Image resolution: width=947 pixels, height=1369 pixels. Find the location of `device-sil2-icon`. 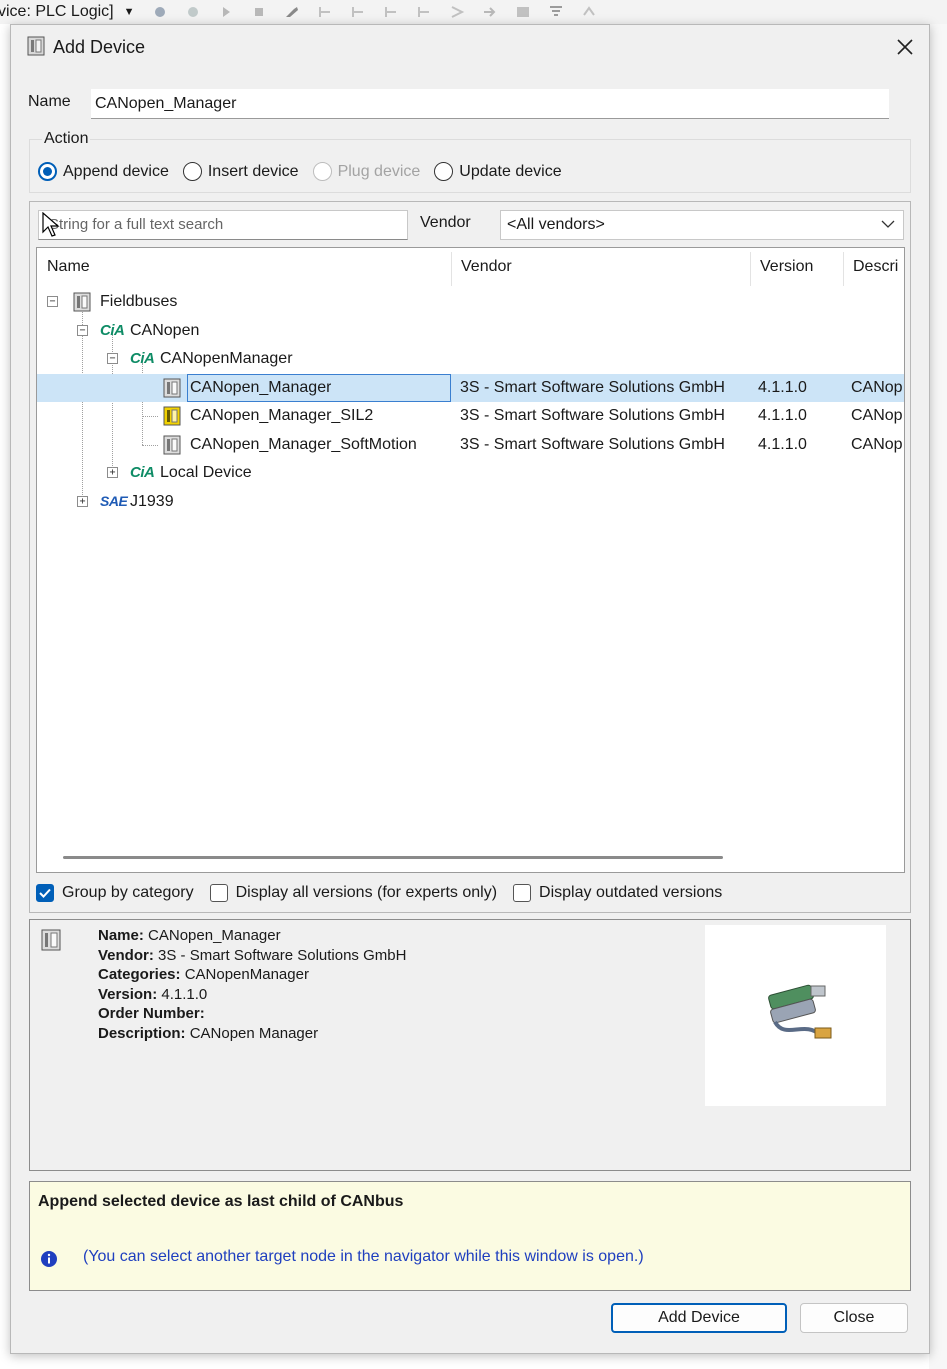

device-sil2-icon is located at coordinates (172, 416).